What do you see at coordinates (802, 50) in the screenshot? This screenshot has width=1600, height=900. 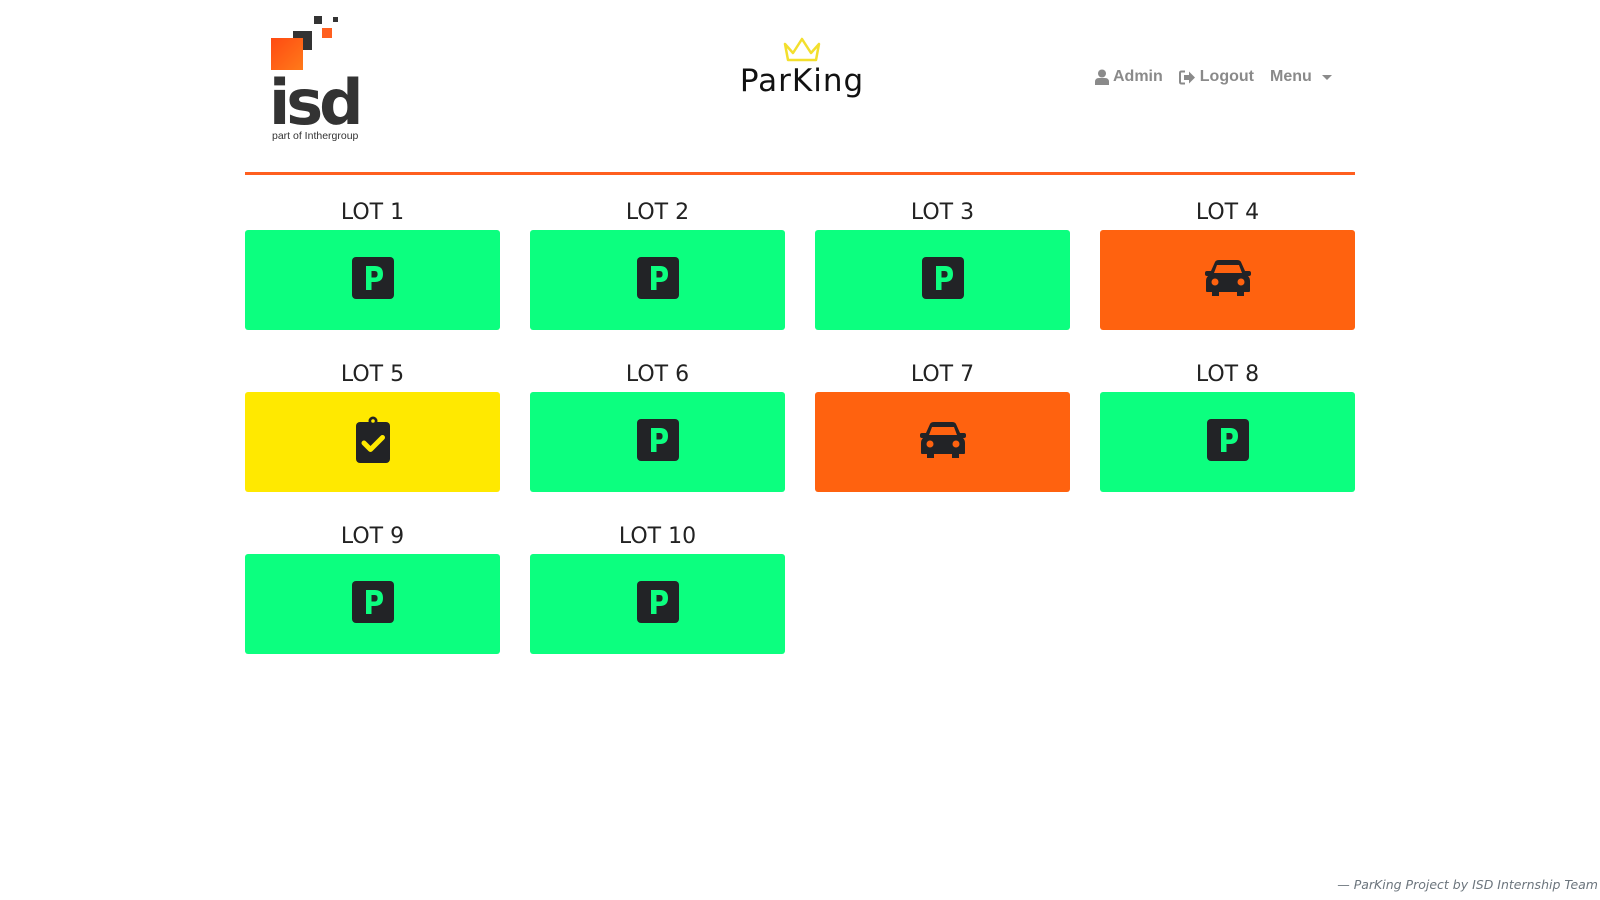 I see `crown-icon` at bounding box center [802, 50].